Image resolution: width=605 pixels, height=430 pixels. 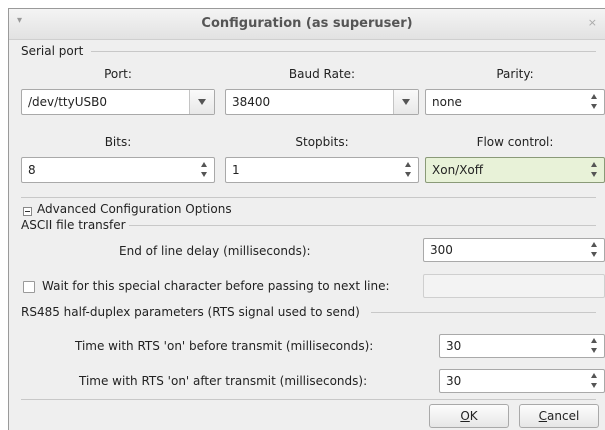 What do you see at coordinates (522, 381) in the screenshot?
I see `rts-after-input: 30` at bounding box center [522, 381].